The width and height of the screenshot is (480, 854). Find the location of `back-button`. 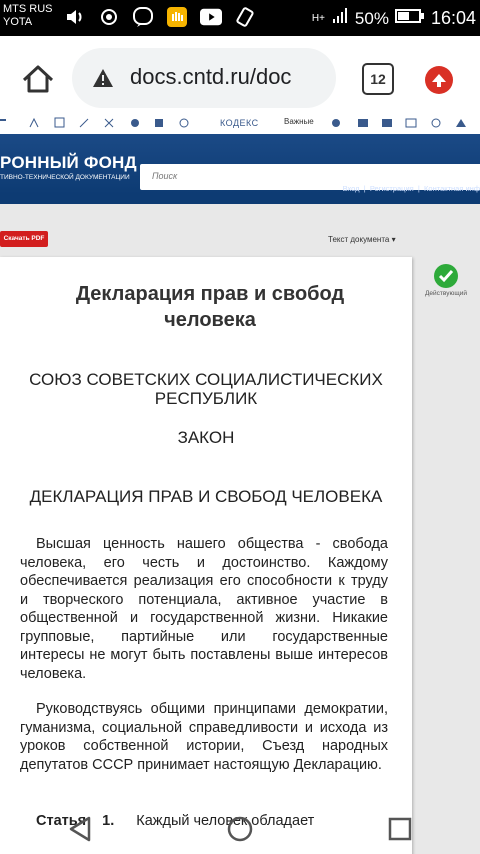

back-button is located at coordinates (80, 831).